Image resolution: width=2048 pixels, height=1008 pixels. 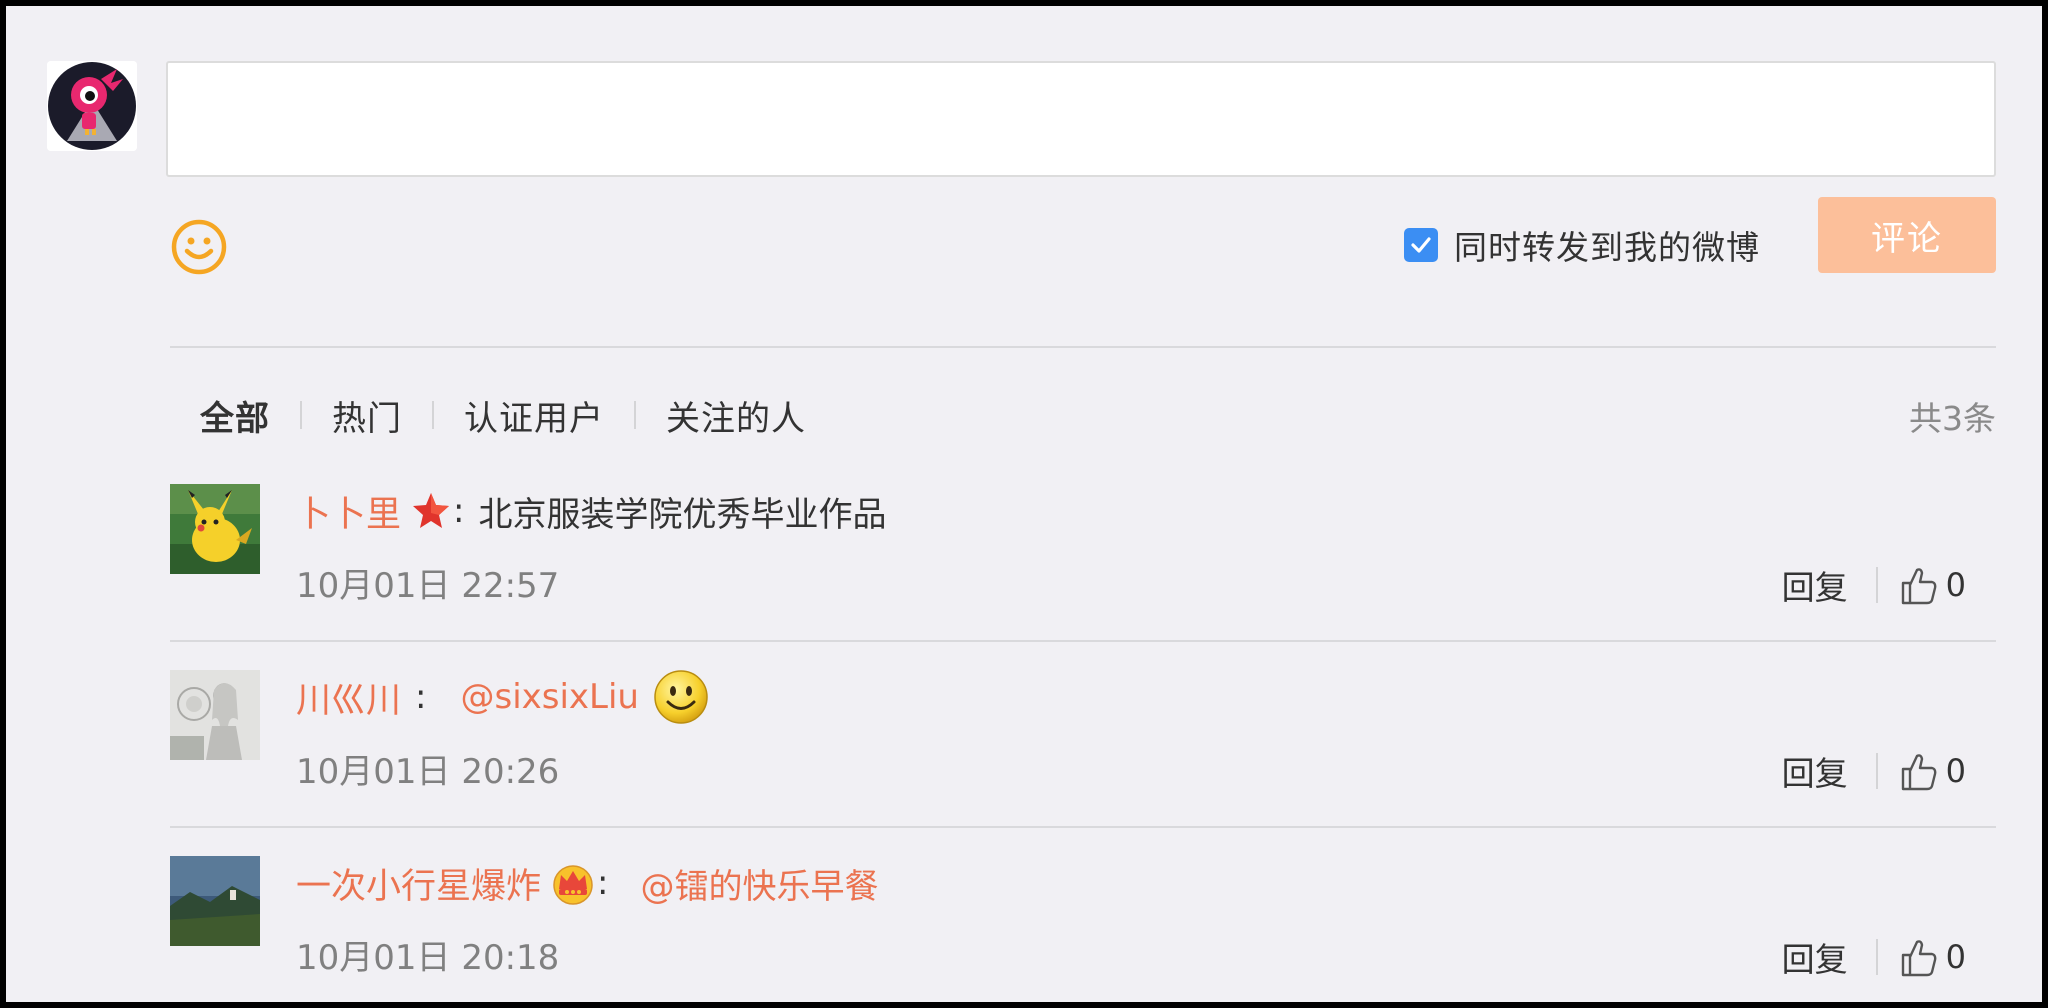 I want to click on comment-mention: @镭的快乐早餐, so click(x=759, y=883).